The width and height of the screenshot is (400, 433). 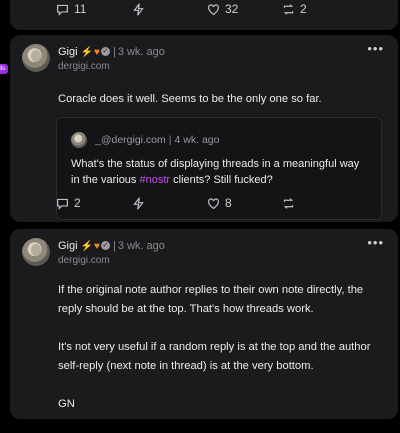 I want to click on quoted-timestamp: 4 wk. ago, so click(x=197, y=140).